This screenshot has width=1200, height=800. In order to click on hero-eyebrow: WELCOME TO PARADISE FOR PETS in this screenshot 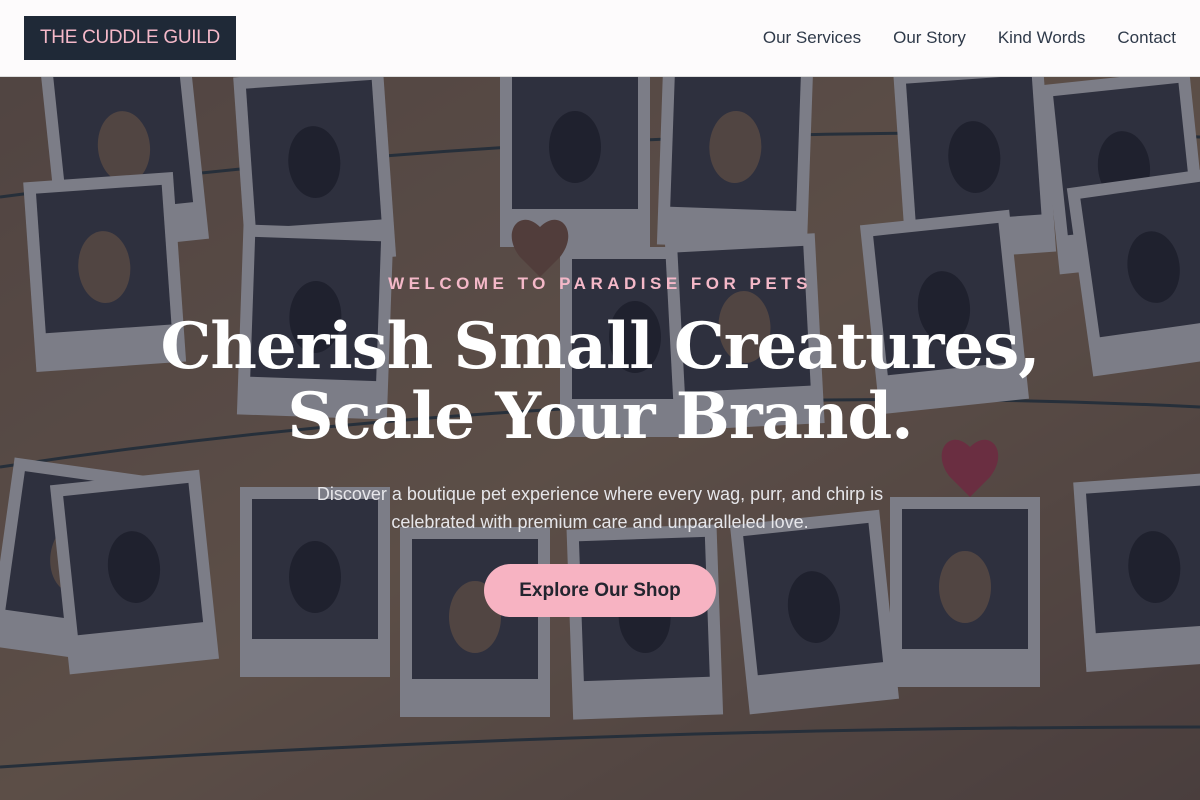, I will do `click(600, 283)`.